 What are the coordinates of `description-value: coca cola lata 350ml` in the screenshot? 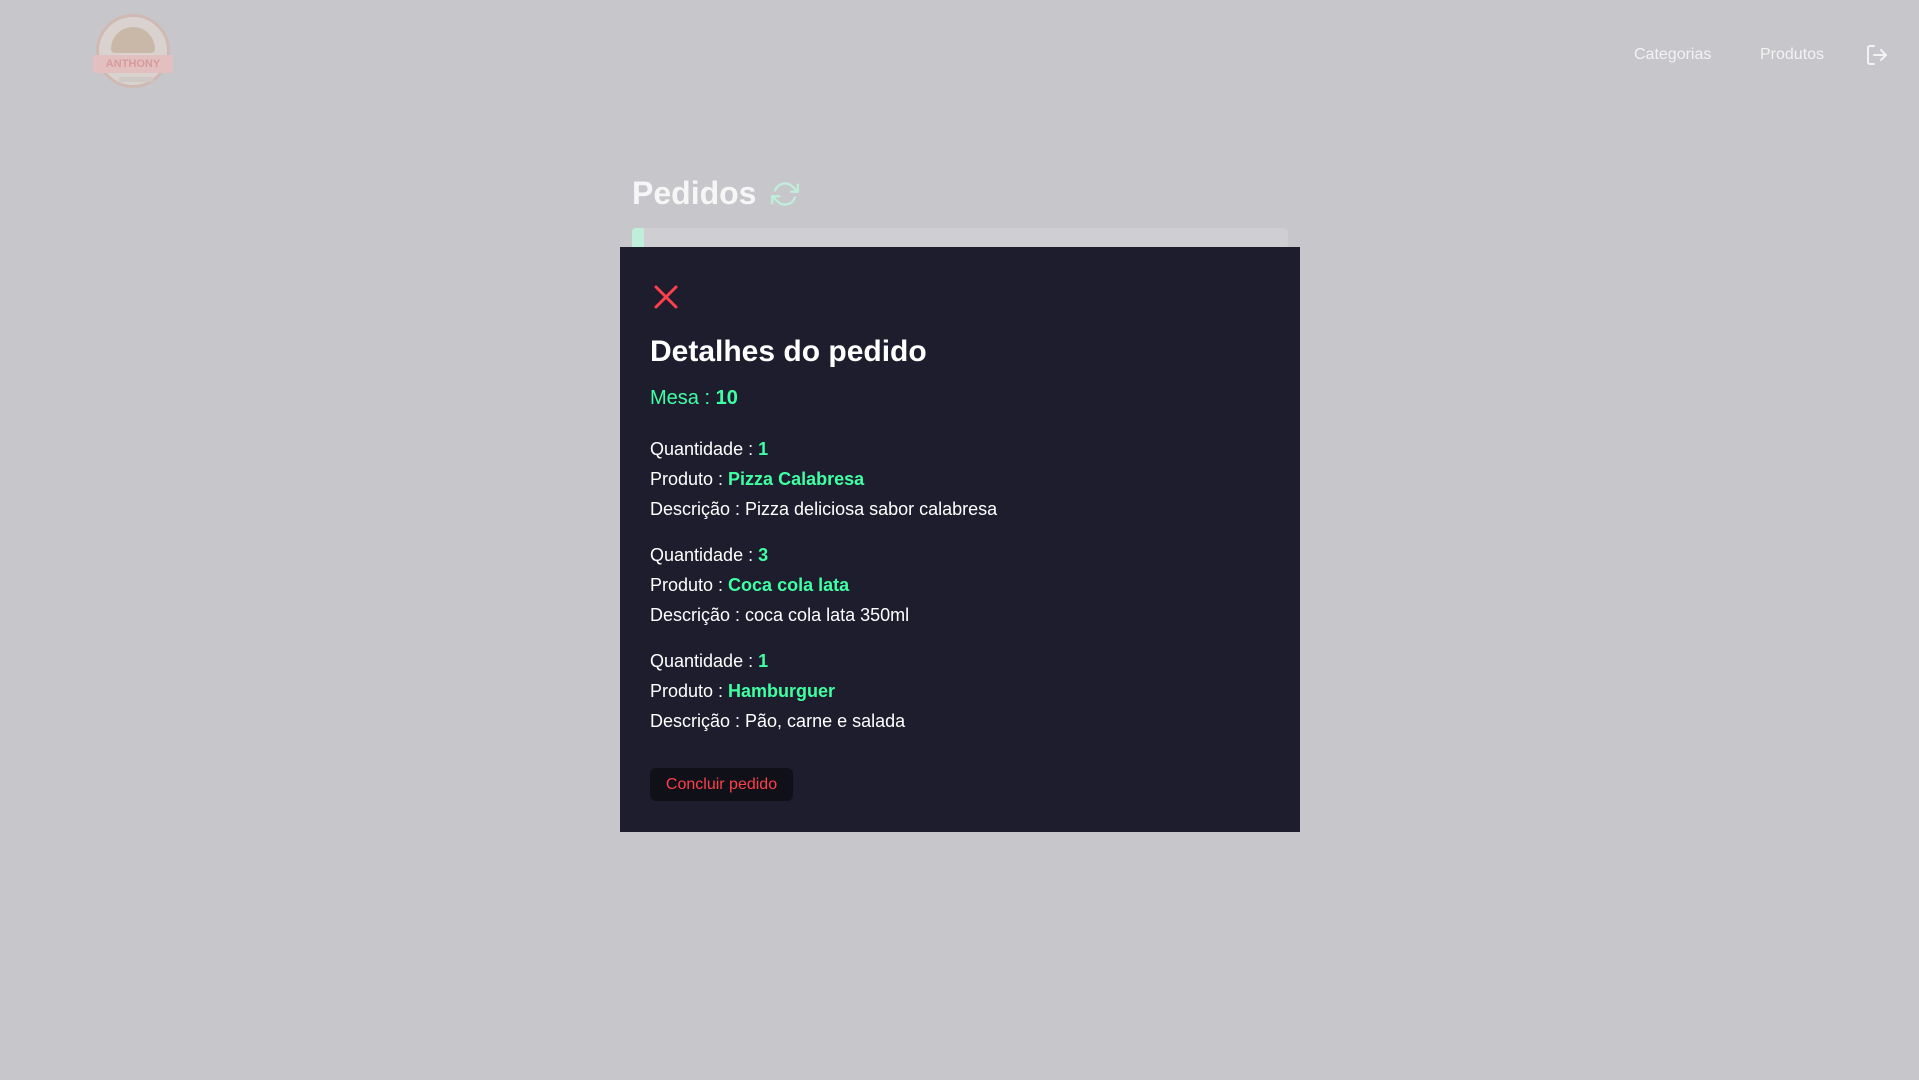 It's located at (827, 615).